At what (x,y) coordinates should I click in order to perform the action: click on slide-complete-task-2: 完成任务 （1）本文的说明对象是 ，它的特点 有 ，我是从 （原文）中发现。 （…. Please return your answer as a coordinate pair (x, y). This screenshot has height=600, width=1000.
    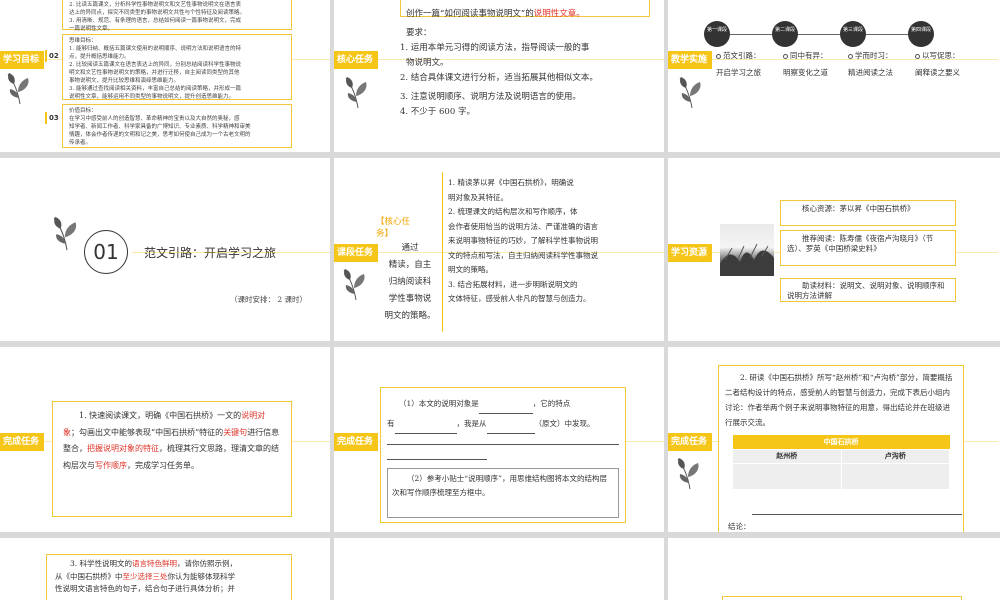
    Looking at the image, I should click on (499, 439).